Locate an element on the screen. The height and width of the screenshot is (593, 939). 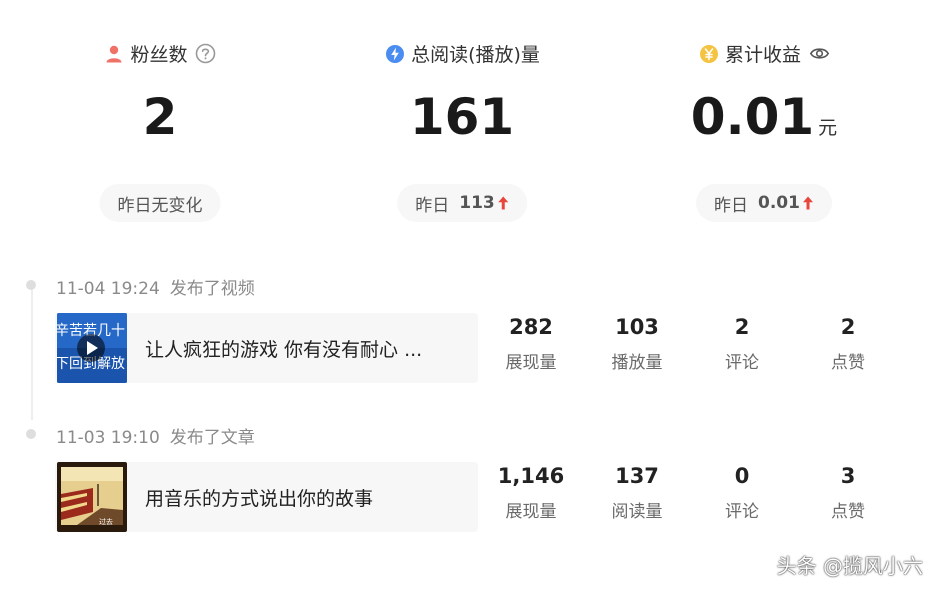
reads-count: 161 is located at coordinates (462, 117).